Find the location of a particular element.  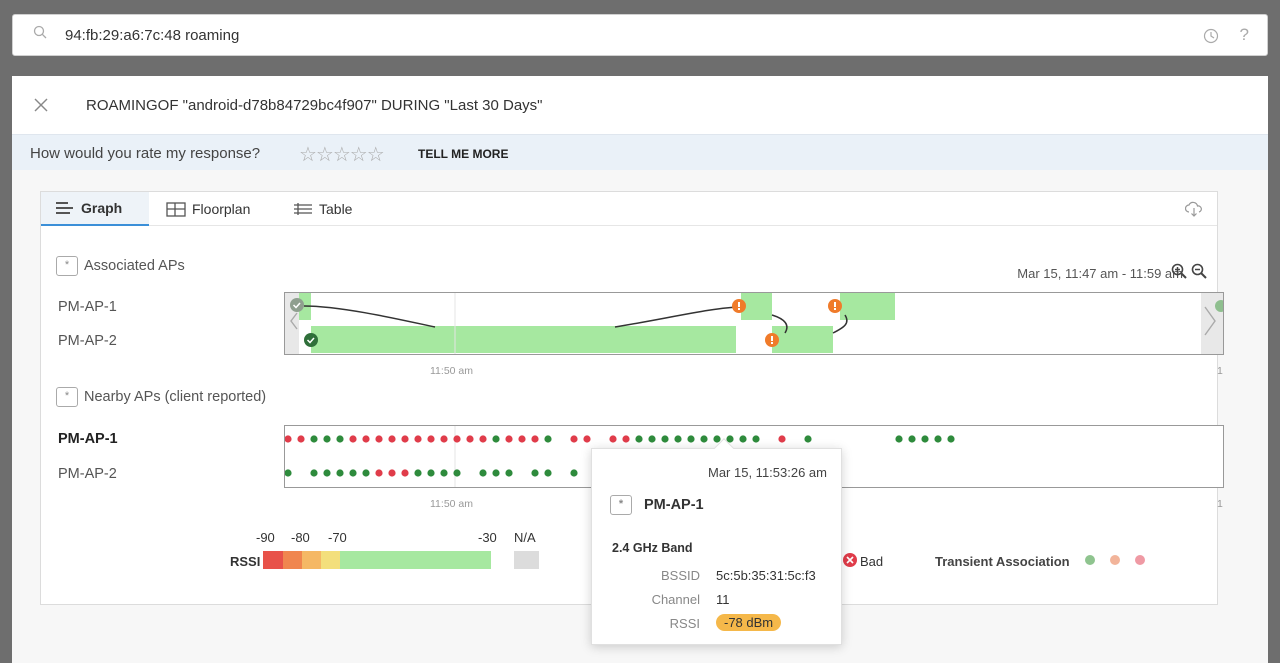

success-icon is located at coordinates (311, 340).